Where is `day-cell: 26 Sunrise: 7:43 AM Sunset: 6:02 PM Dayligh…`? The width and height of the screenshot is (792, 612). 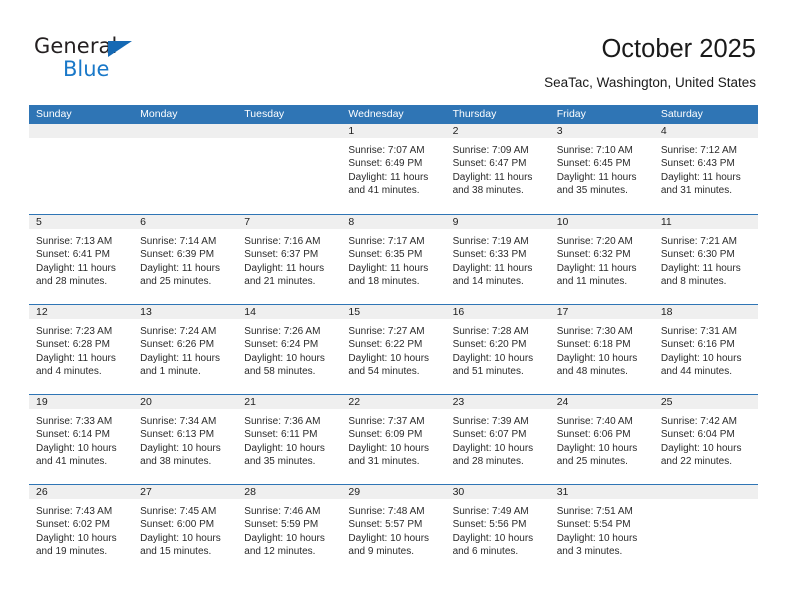 day-cell: 26 Sunrise: 7:43 AM Sunset: 6:02 PM Dayligh… is located at coordinates (81, 529).